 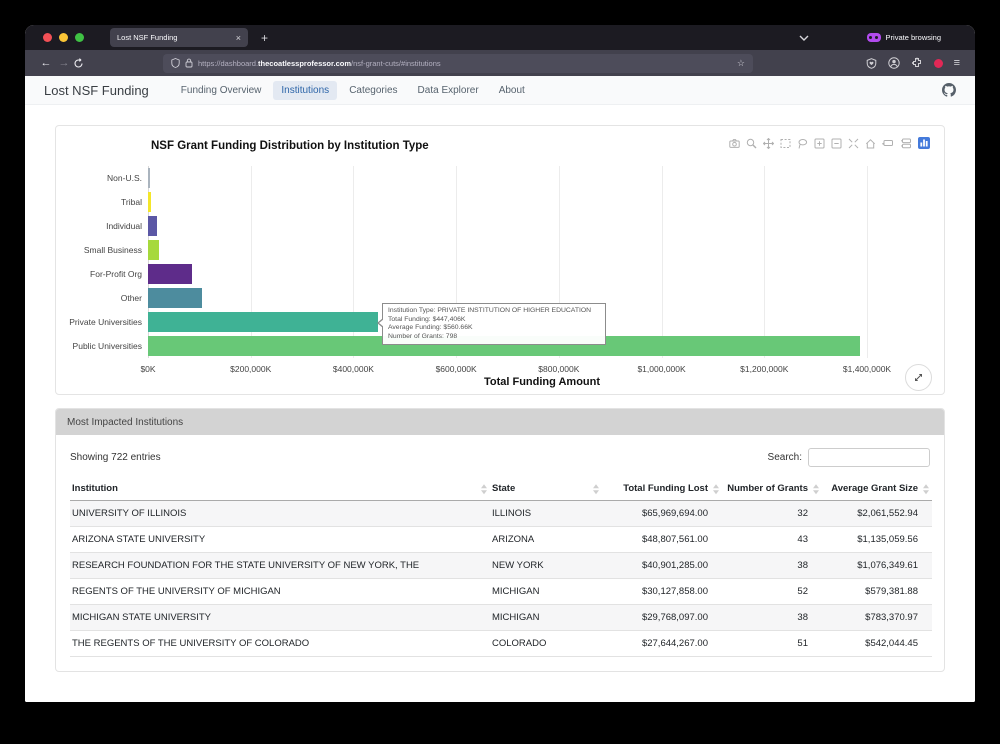 What do you see at coordinates (917, 63) in the screenshot?
I see `extensions-puzzle-icon` at bounding box center [917, 63].